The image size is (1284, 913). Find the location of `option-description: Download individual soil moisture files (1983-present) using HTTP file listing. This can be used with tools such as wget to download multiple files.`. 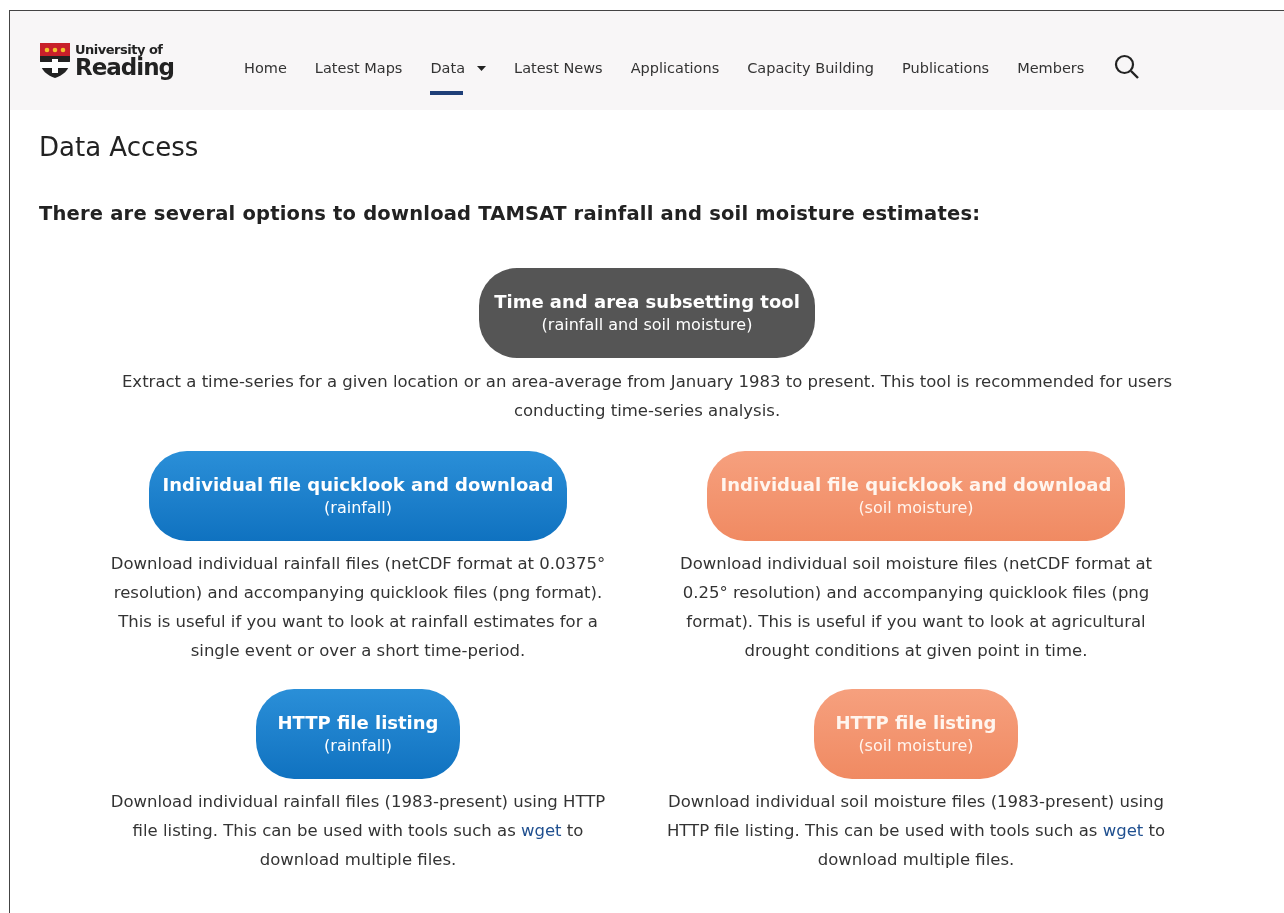

option-description: Download individual soil moisture files (1983-present) using HTTP file listing. This can be used with tools such as wget to download multiple files. is located at coordinates (916, 831).